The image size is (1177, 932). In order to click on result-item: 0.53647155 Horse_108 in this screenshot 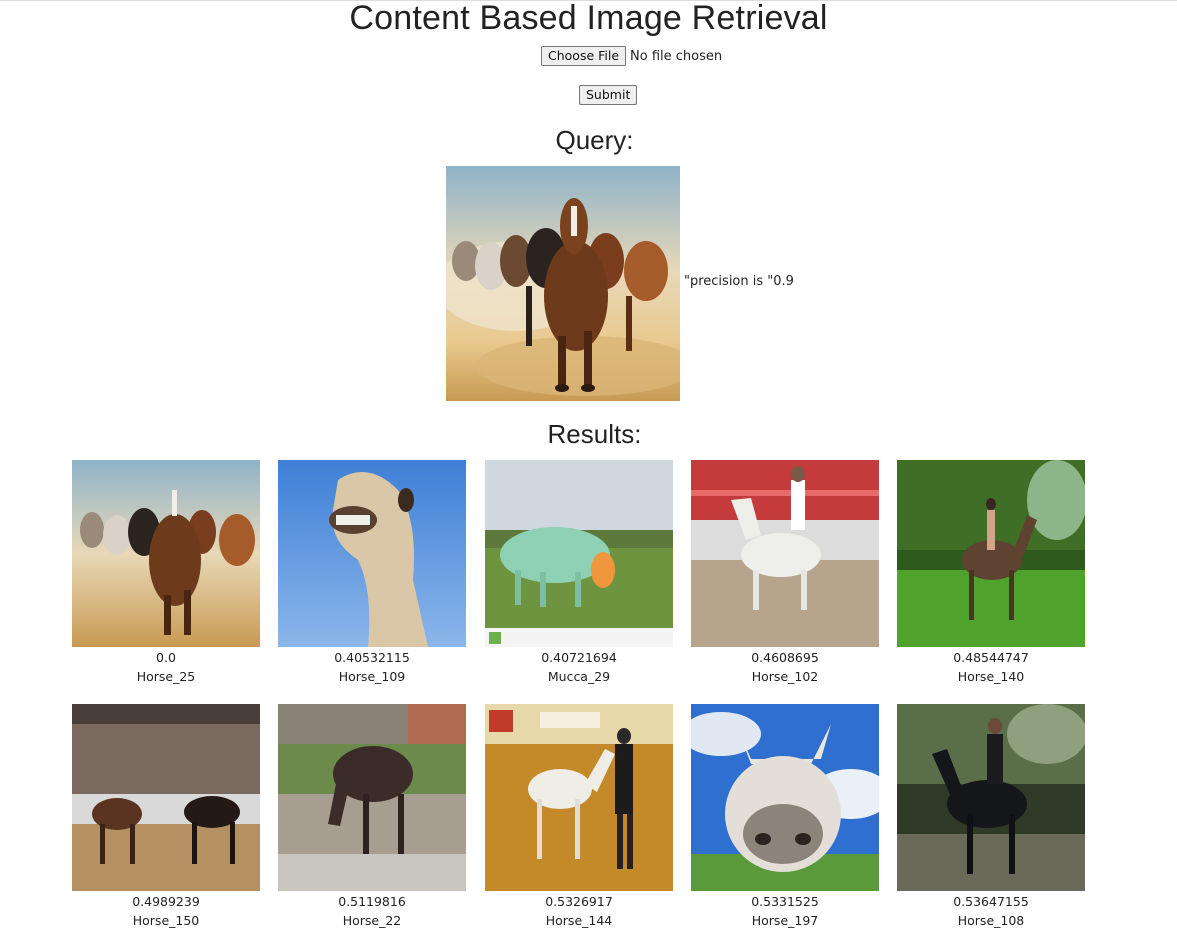, I will do `click(991, 817)`.